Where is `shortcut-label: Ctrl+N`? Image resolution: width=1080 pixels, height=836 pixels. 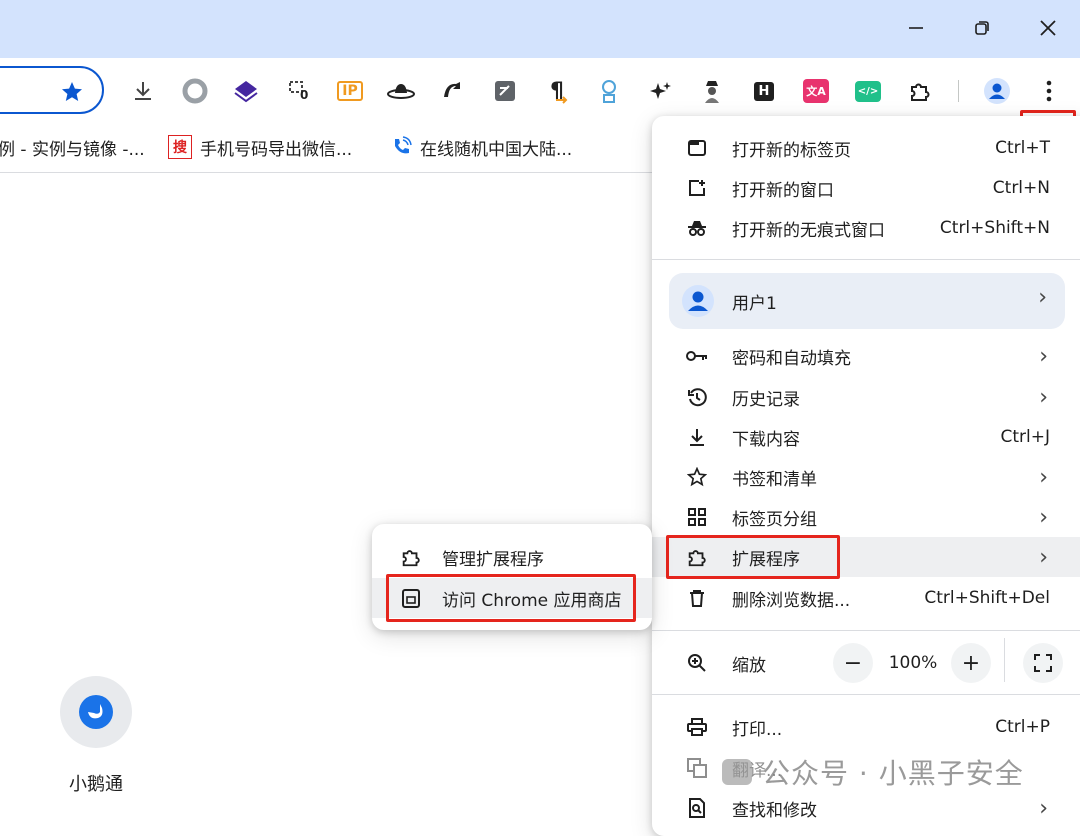
shortcut-label: Ctrl+N is located at coordinates (1021, 188).